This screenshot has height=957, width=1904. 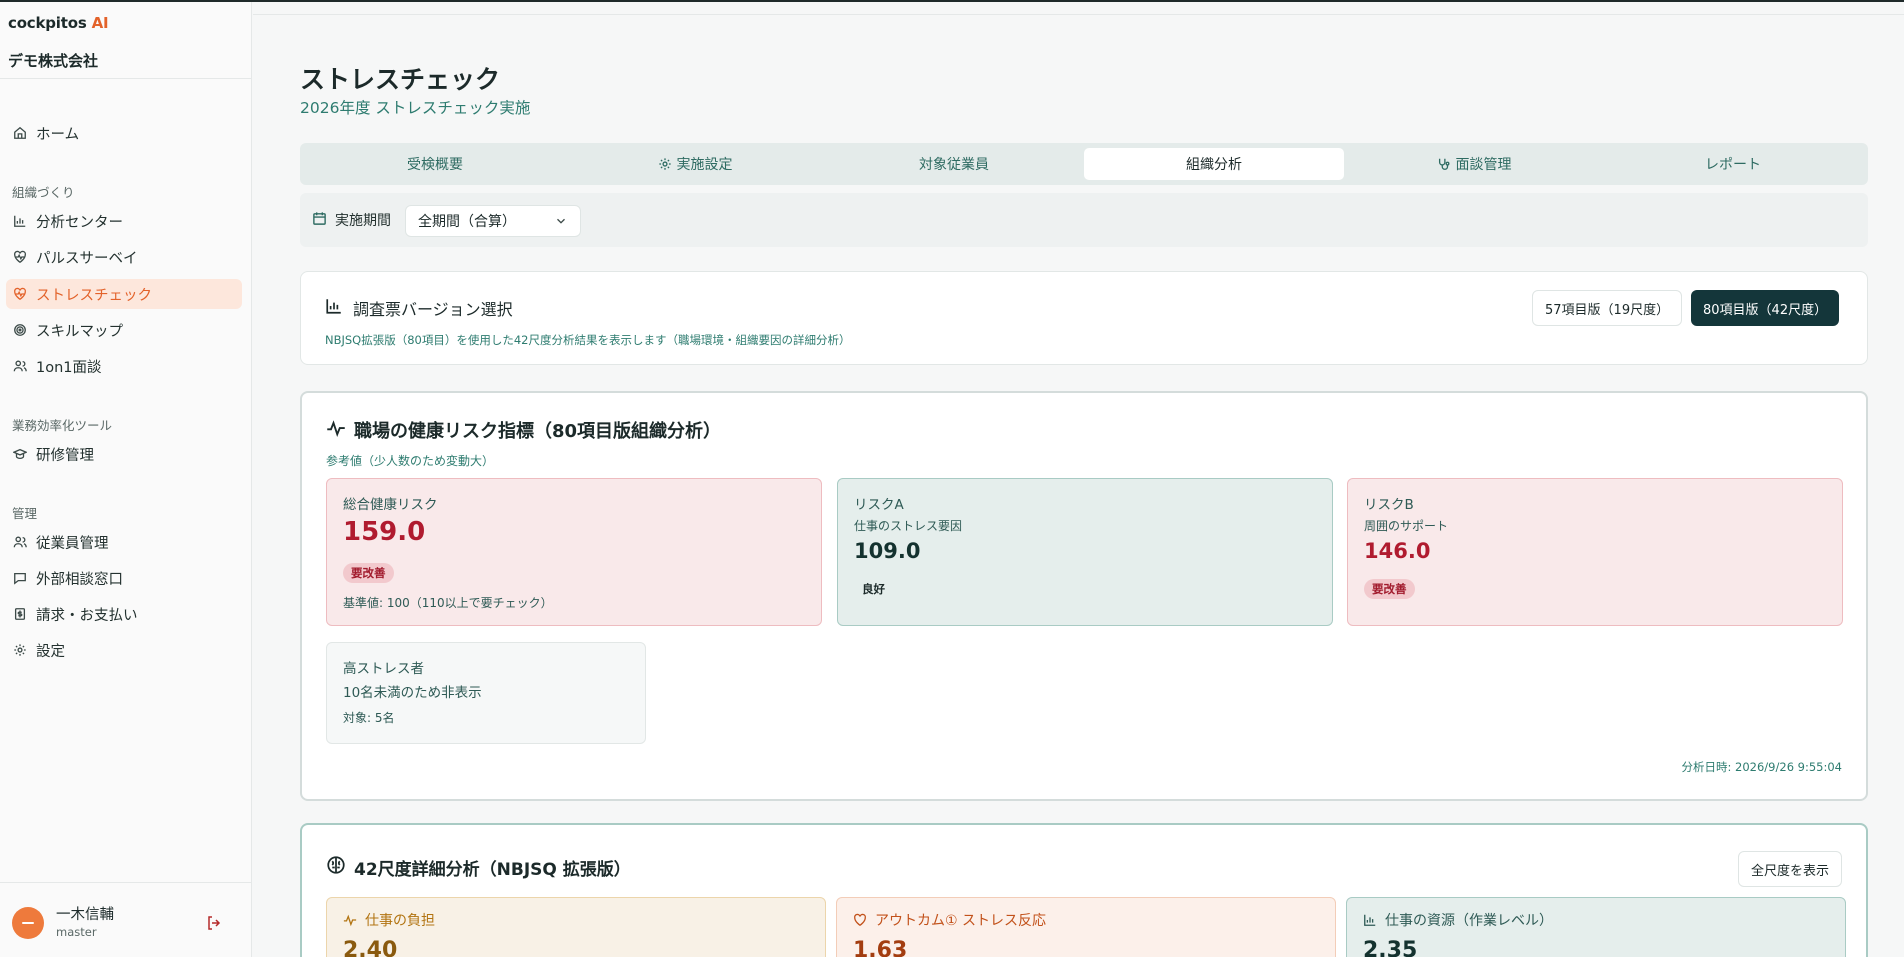 I want to click on logo-accent: AI, so click(x=100, y=23).